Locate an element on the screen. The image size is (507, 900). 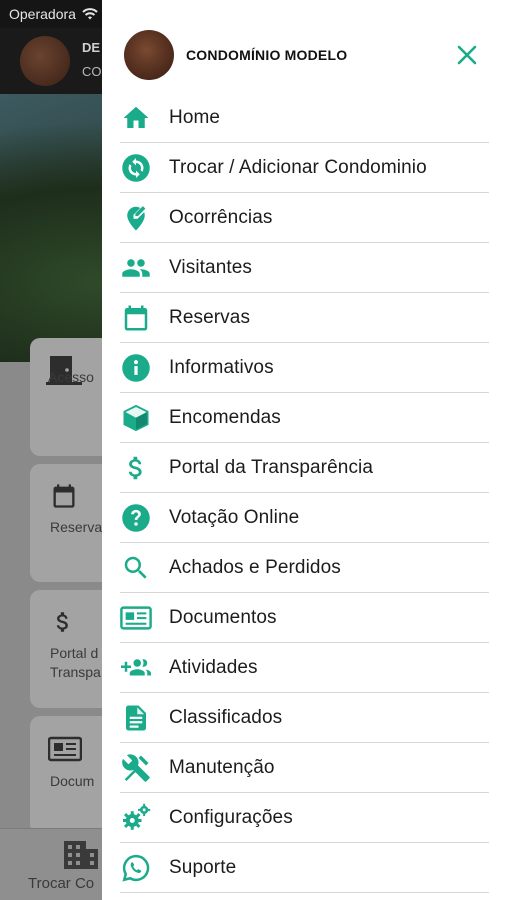
menu-item-label: Documentos is located at coordinates (223, 617).